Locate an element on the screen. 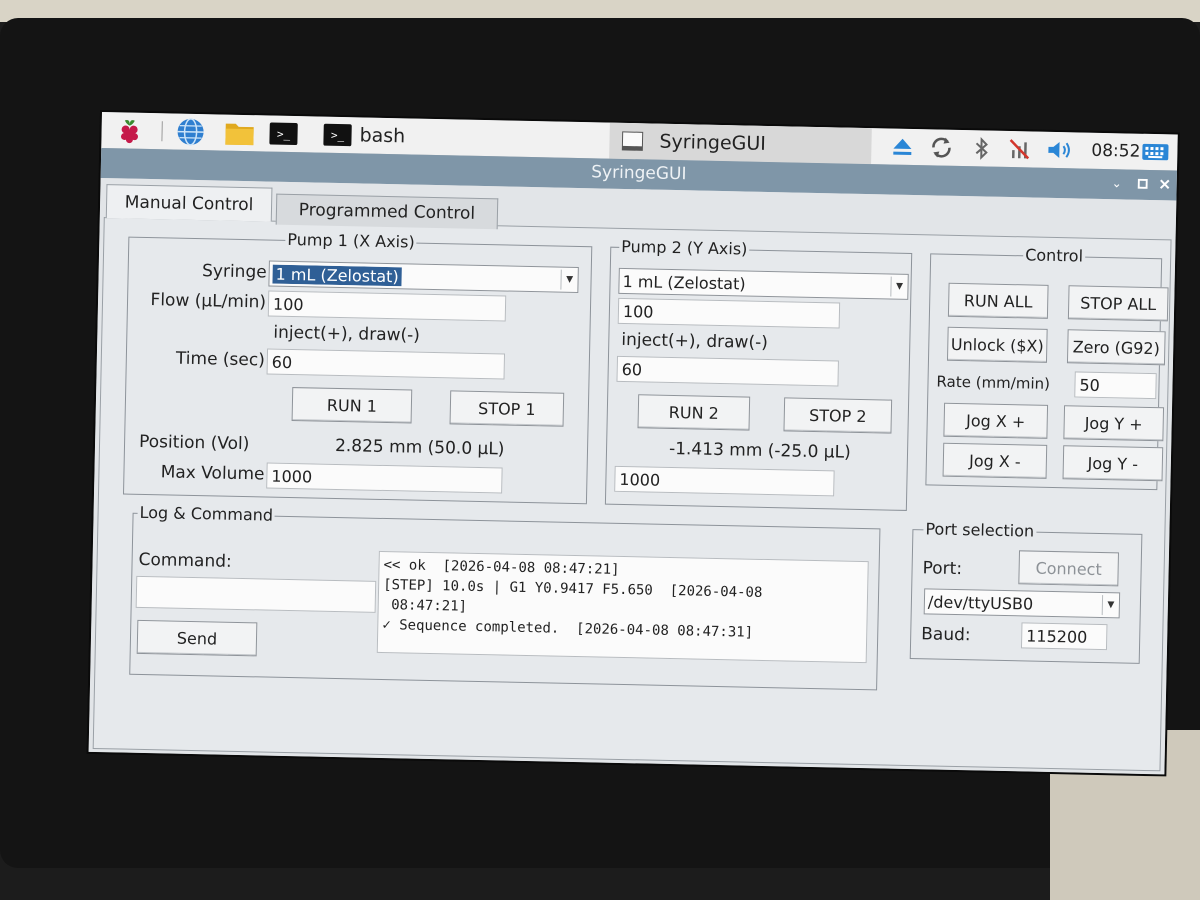 This screenshot has height=900, width=1200. clock: 08:52 is located at coordinates (1116, 151).